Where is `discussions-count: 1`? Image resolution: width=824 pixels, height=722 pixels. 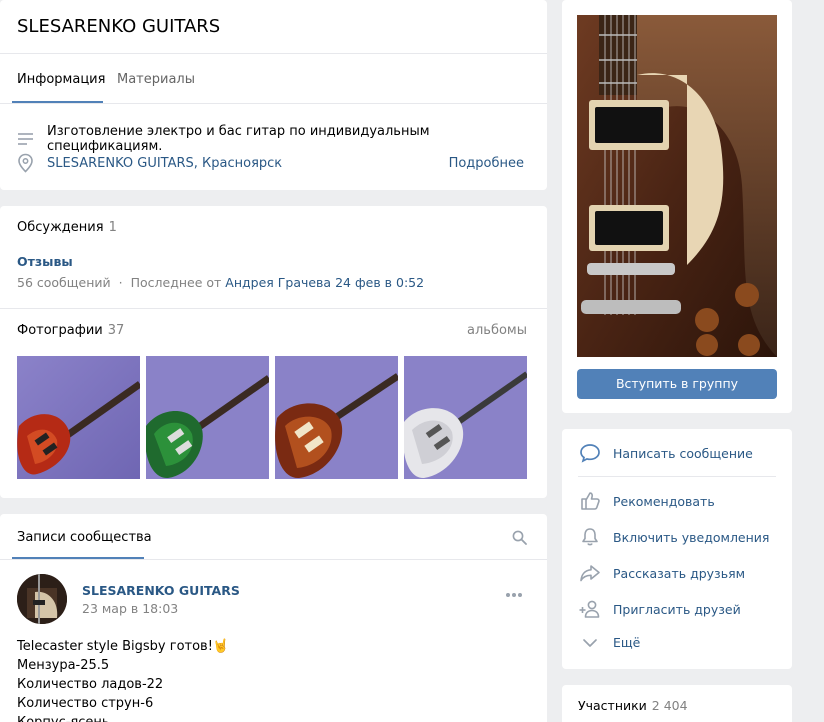 discussions-count: 1 is located at coordinates (112, 227).